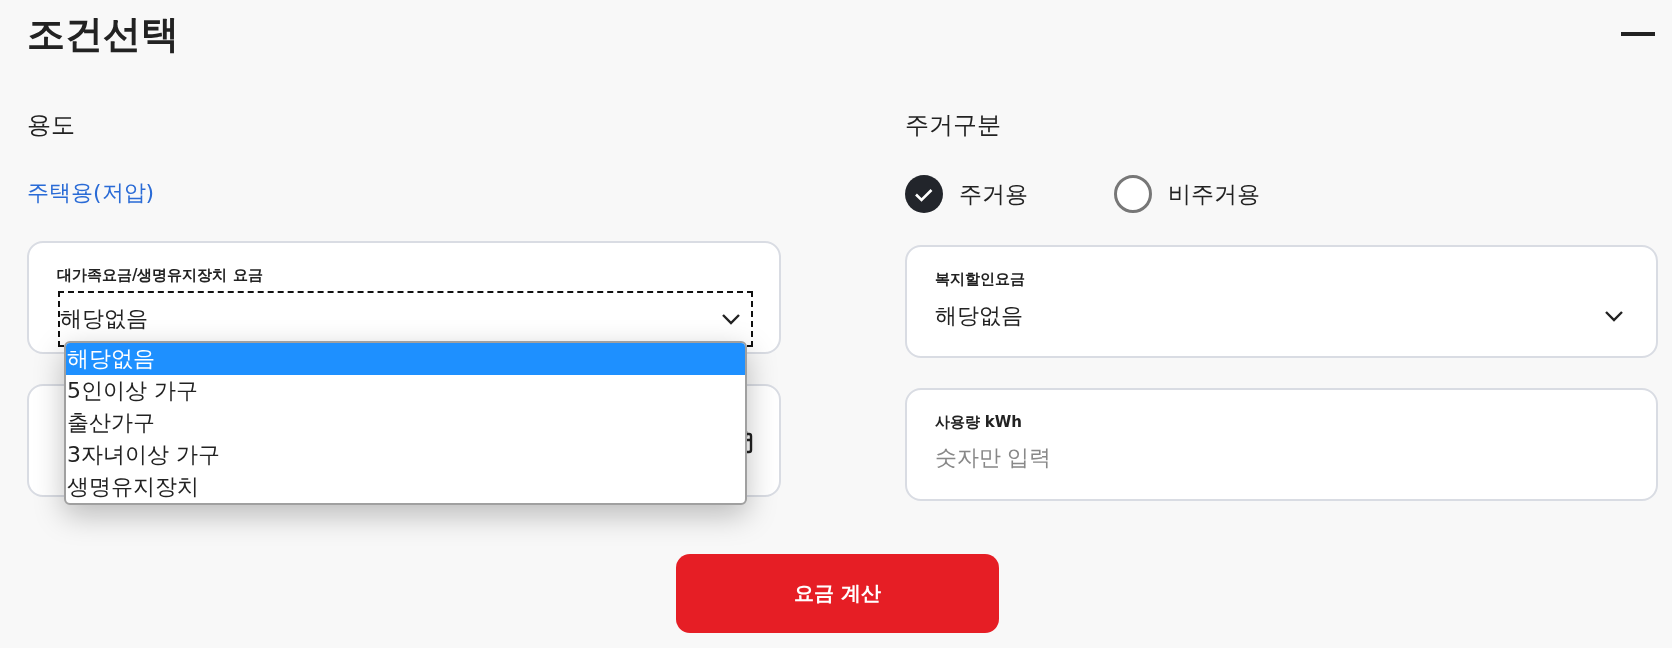 This screenshot has height=648, width=1672. Describe the element at coordinates (1186, 194) in the screenshot. I see `radio-option: 비주거용` at that location.